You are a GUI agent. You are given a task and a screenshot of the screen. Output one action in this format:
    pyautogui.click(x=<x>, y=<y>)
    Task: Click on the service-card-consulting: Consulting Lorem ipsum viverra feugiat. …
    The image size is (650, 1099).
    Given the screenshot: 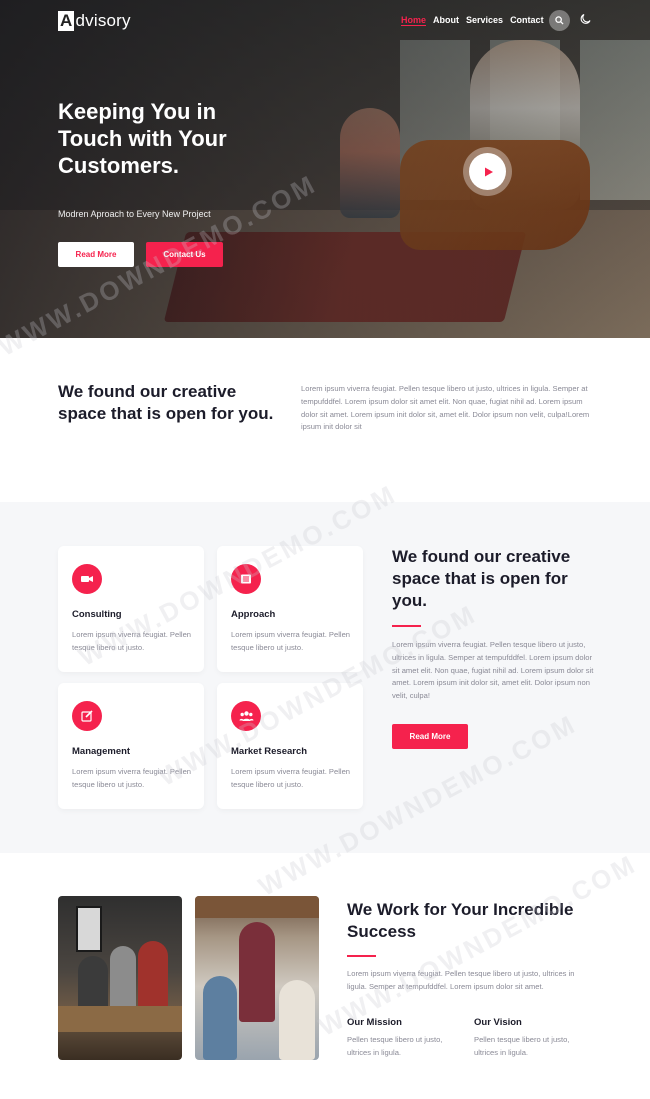 What is the action you would take?
    pyautogui.click(x=131, y=609)
    